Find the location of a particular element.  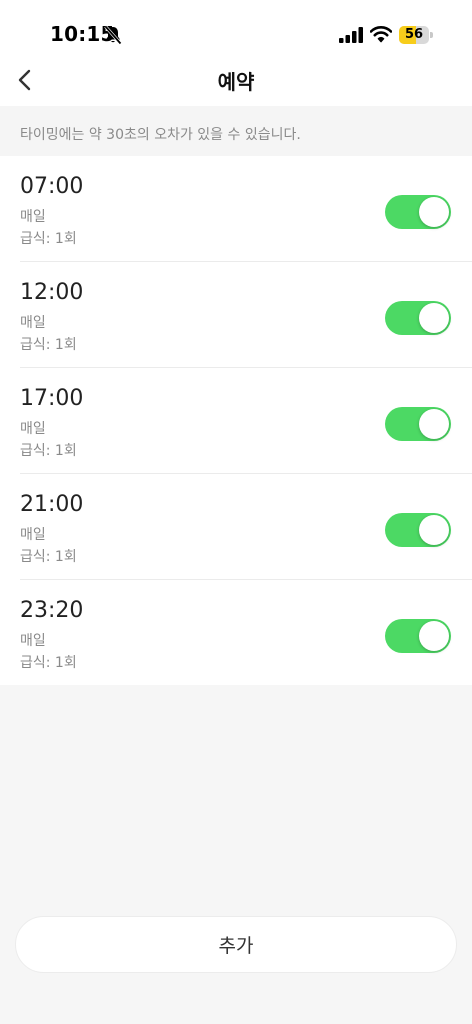

schedule-time: 21:00 is located at coordinates (52, 504).